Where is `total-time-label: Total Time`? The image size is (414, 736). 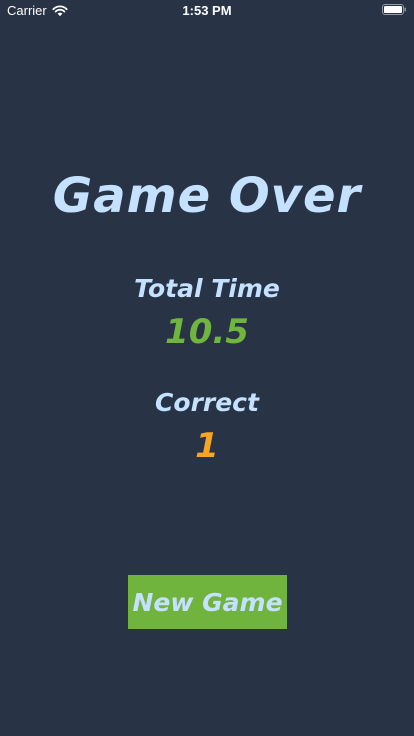 total-time-label: Total Time is located at coordinates (207, 288).